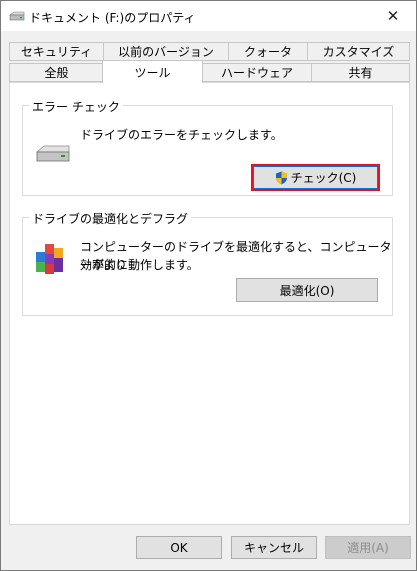  I want to click on tab-sharing: 共有, so click(360, 72).